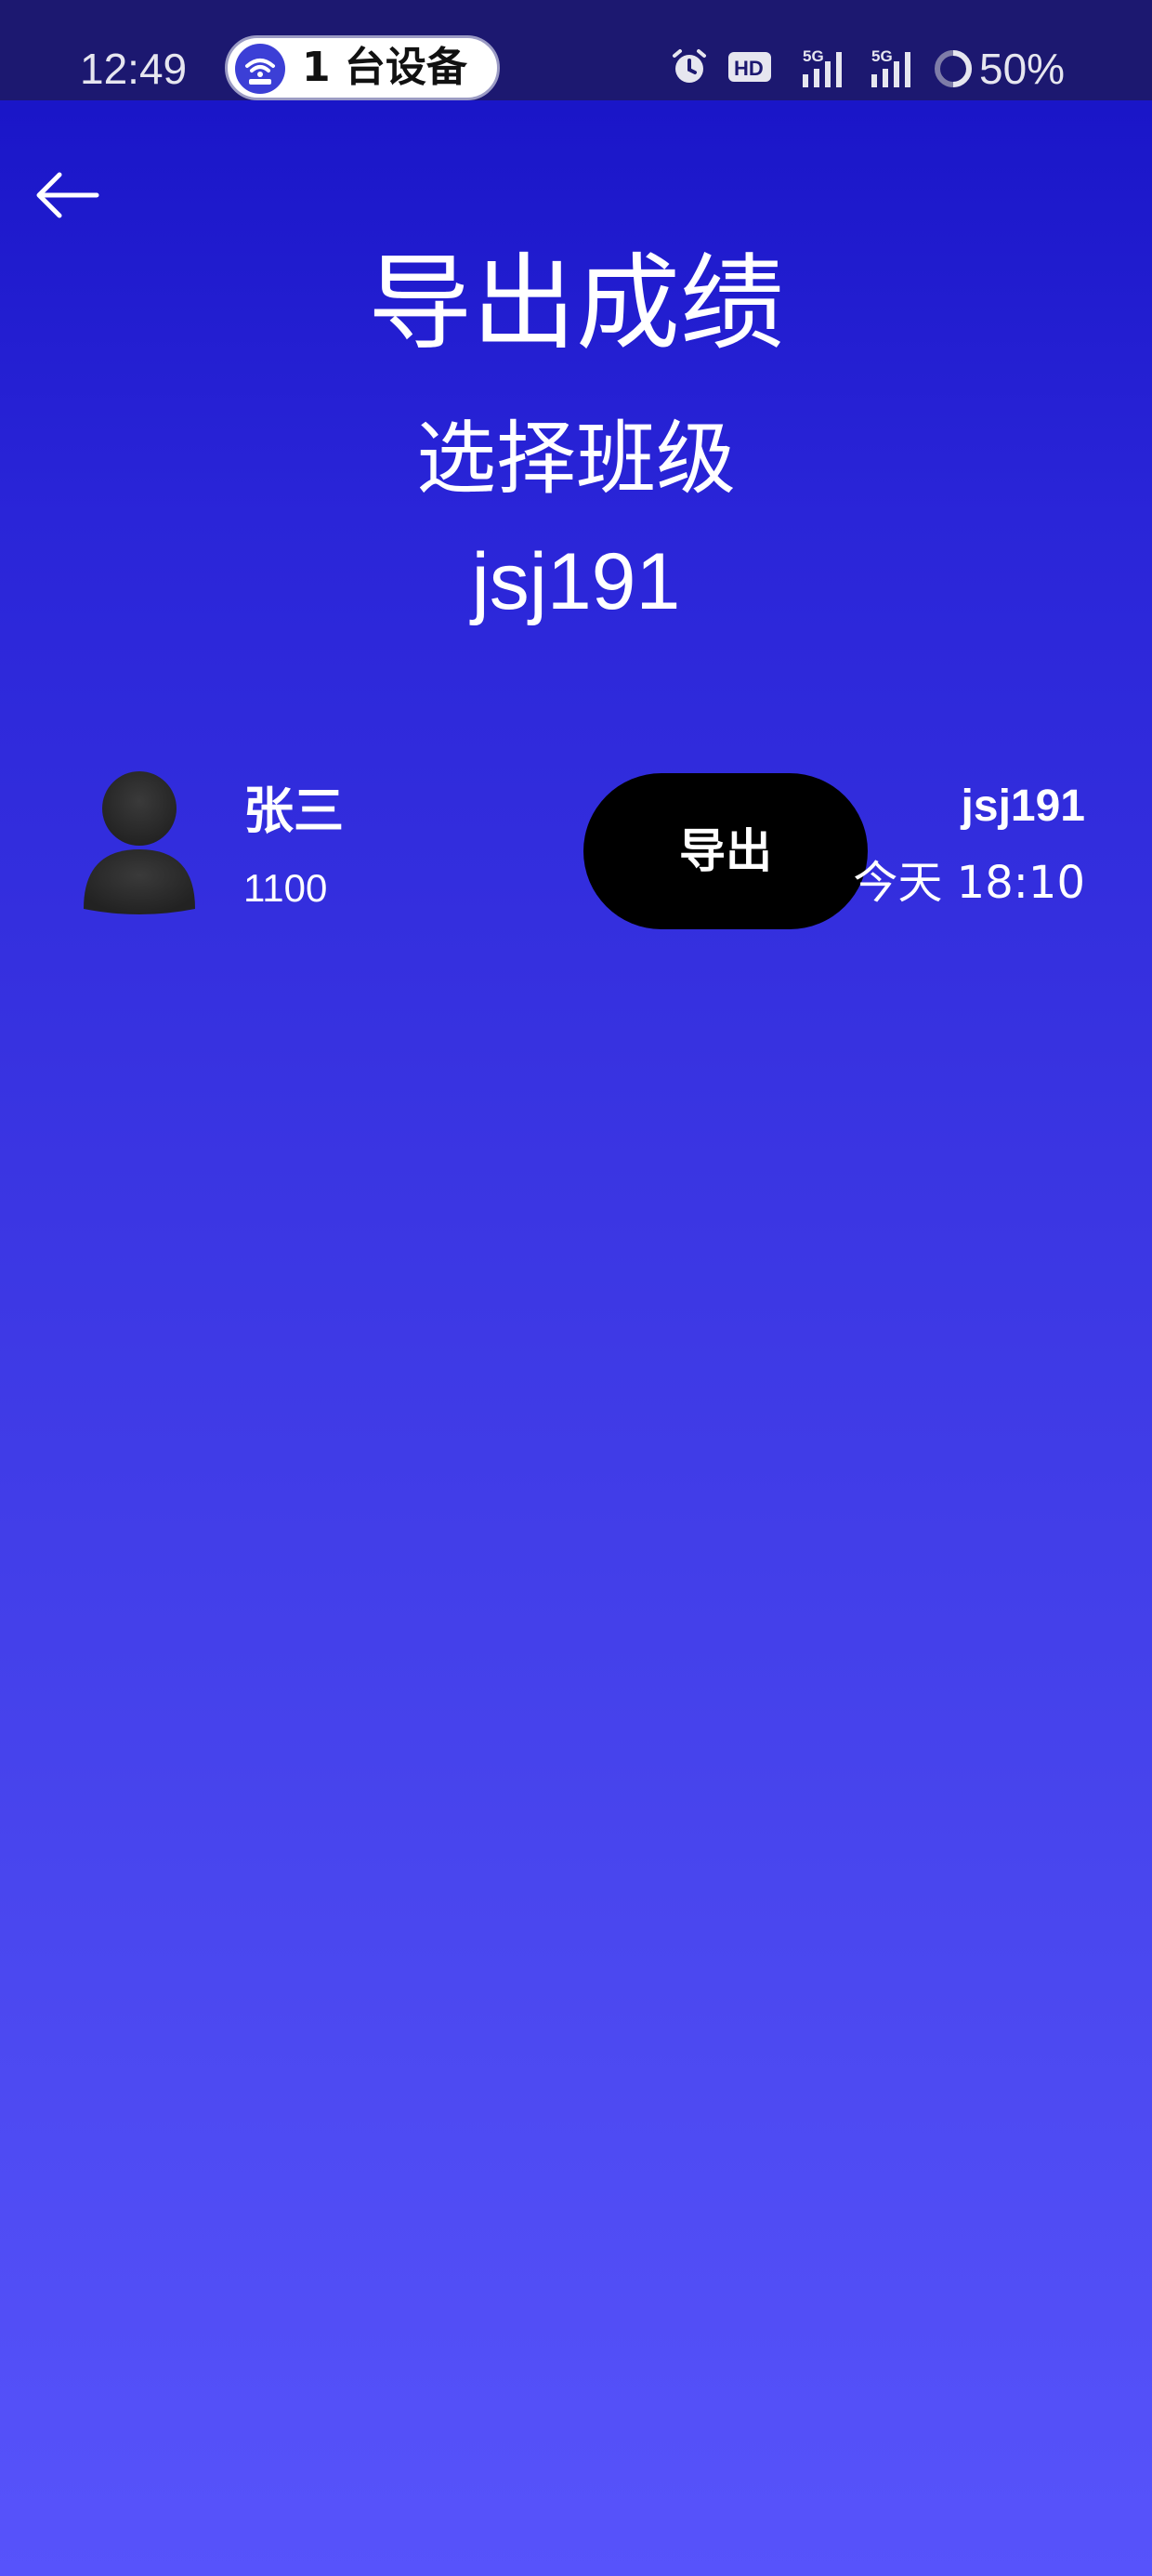  I want to click on connected-devices-pill: 1 台设备, so click(362, 67).